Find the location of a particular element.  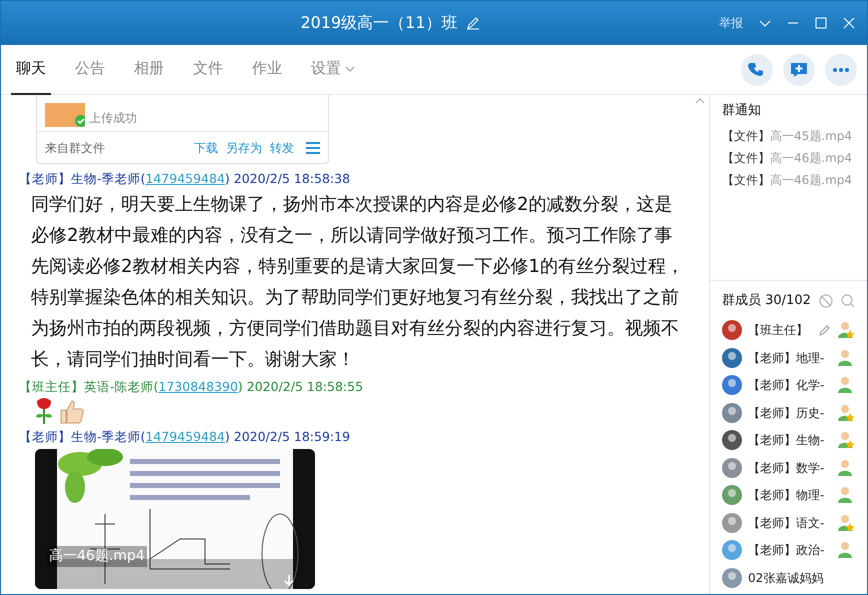

tab: 作业 is located at coordinates (267, 69).